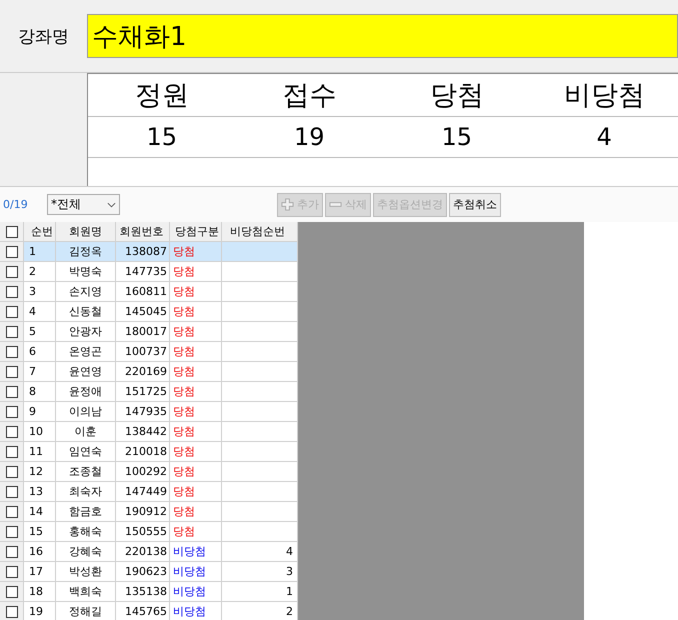 Image resolution: width=678 pixels, height=620 pixels. Describe the element at coordinates (40, 551) in the screenshot. I see `table-cell: 16` at that location.